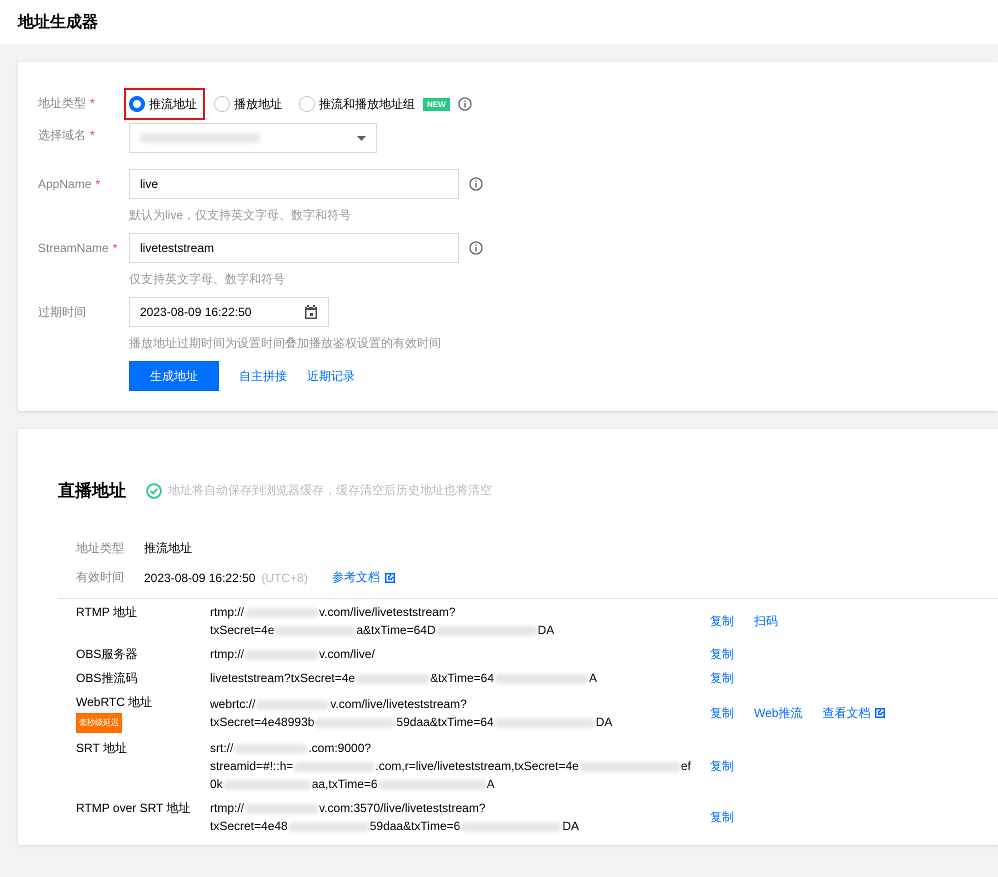  I want to click on field-label: 地址类型 *, so click(67, 103).